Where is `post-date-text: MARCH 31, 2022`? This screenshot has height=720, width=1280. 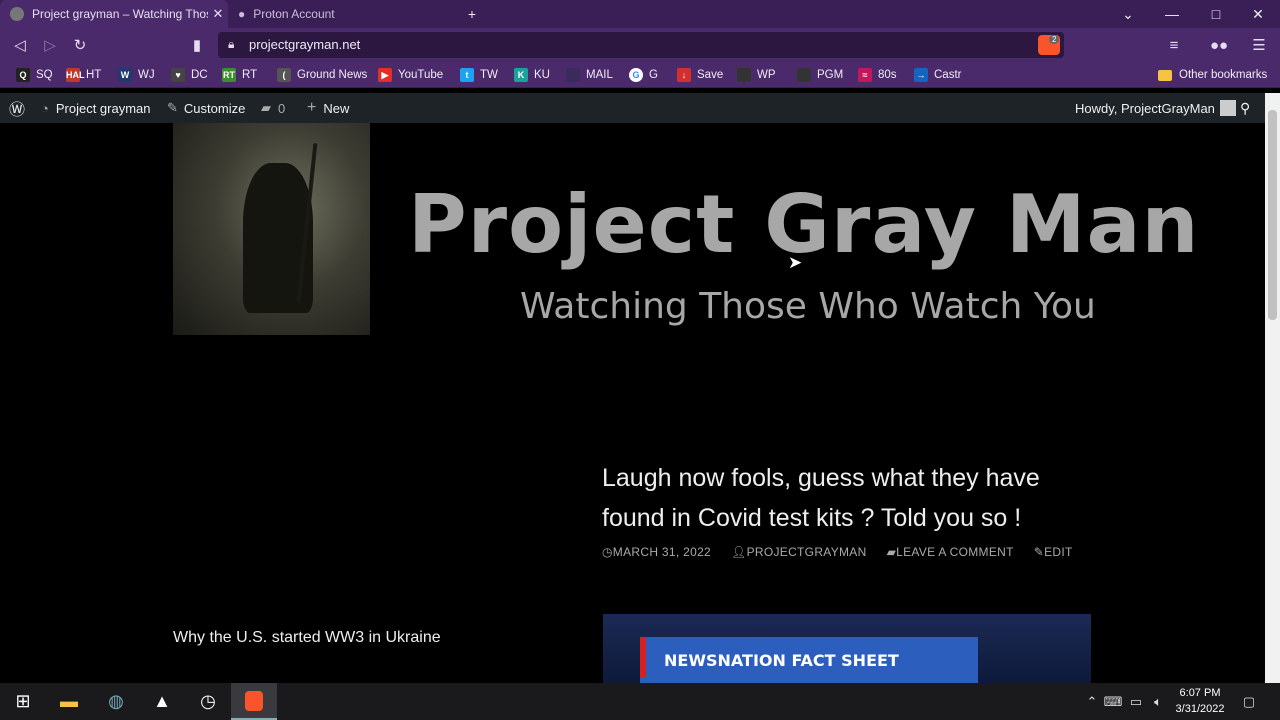
post-date-text: MARCH 31, 2022 is located at coordinates (662, 552).